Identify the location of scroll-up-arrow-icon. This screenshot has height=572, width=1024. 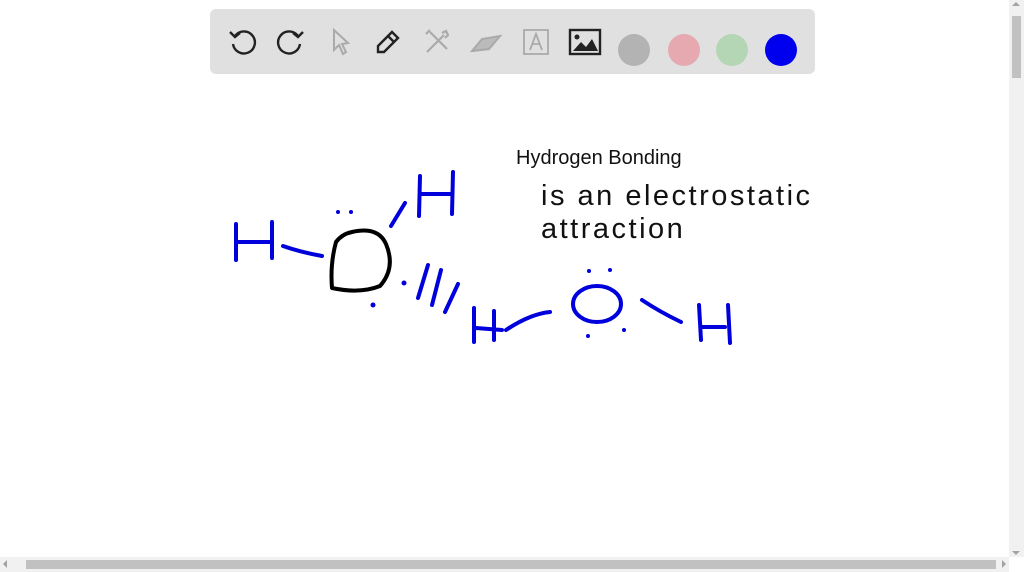
(1016, 4).